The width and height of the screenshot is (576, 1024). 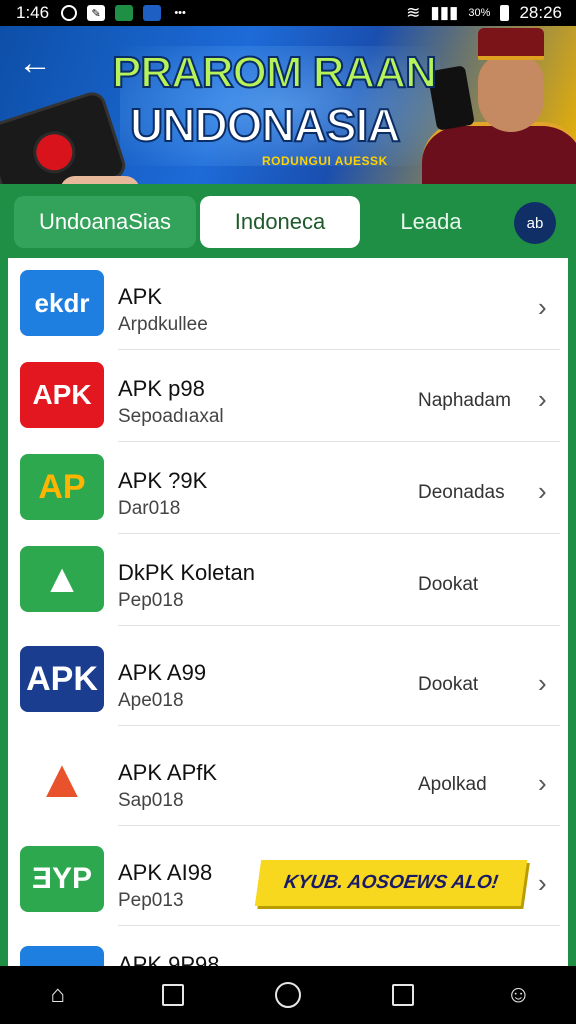 What do you see at coordinates (280, 222) in the screenshot?
I see `tab-2-selected: Indoneca` at bounding box center [280, 222].